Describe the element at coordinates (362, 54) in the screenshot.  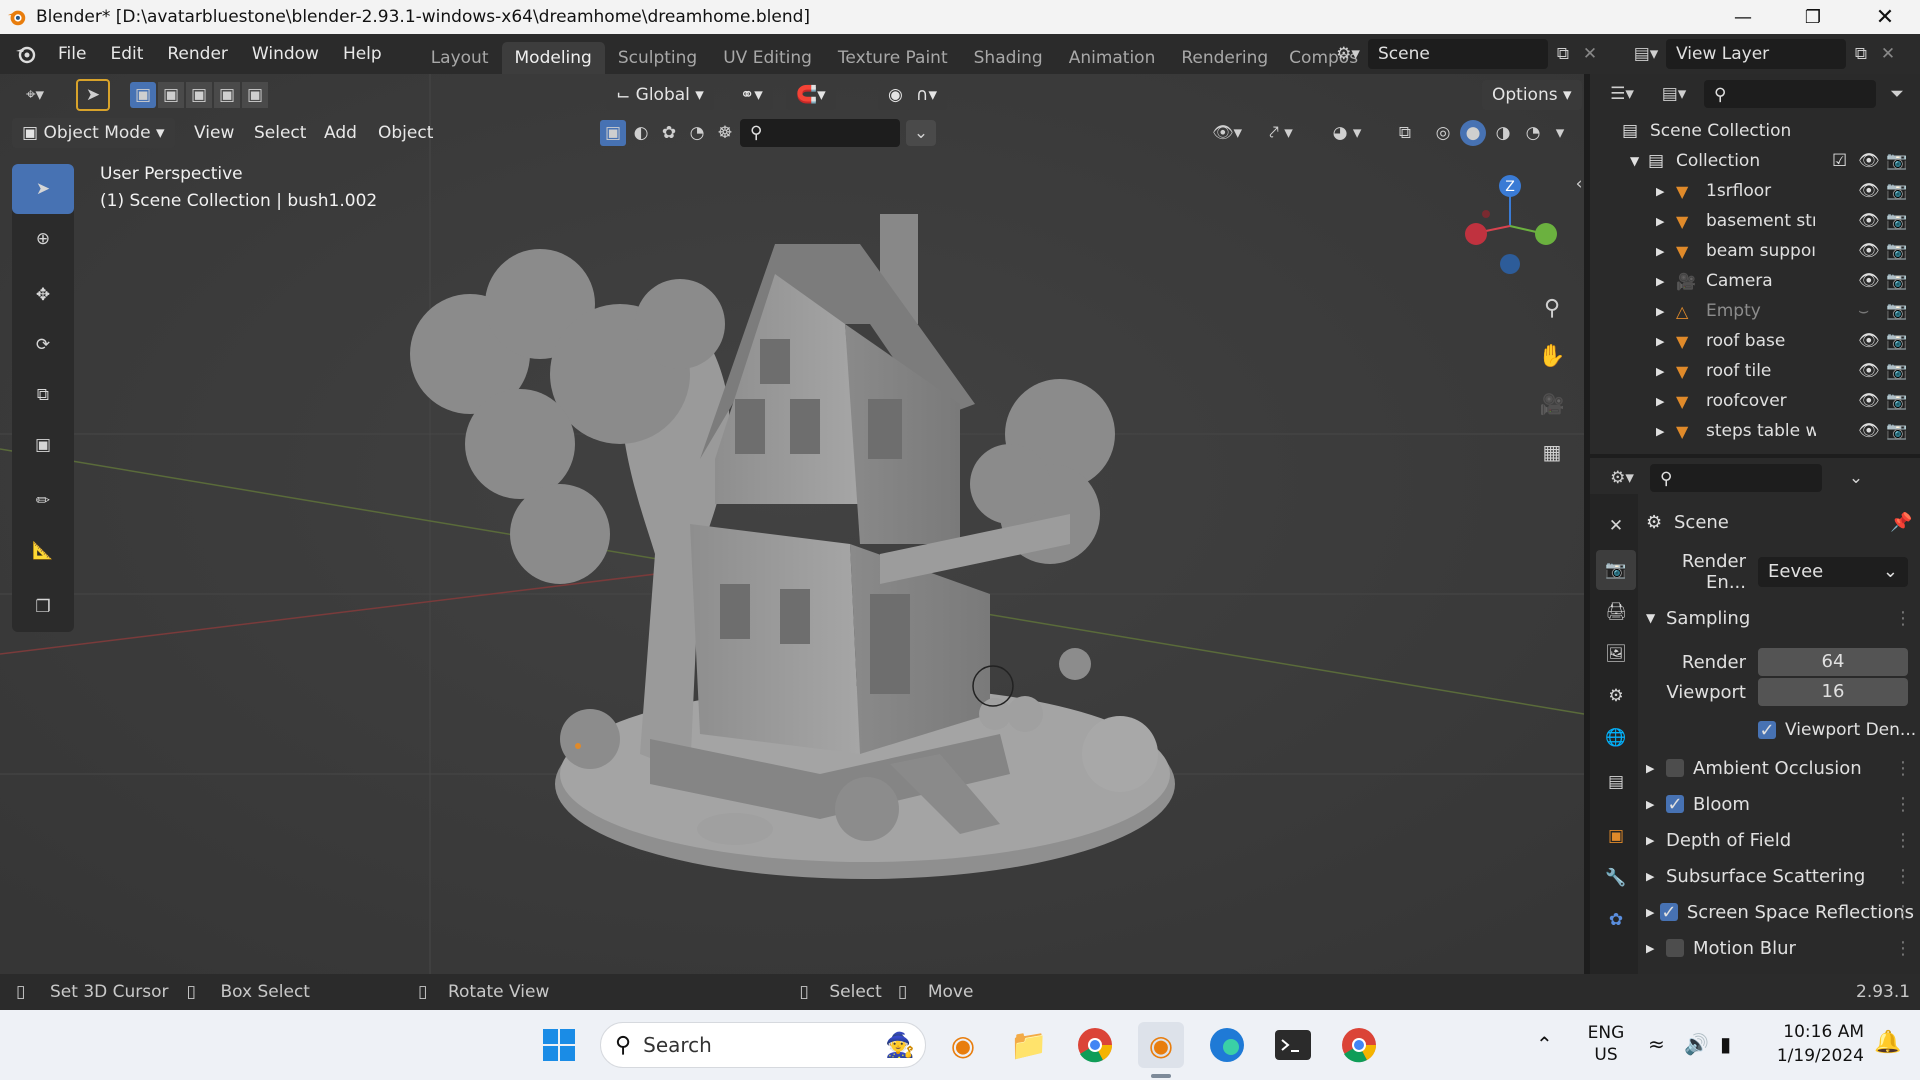
I see `menu-help: Help` at that location.